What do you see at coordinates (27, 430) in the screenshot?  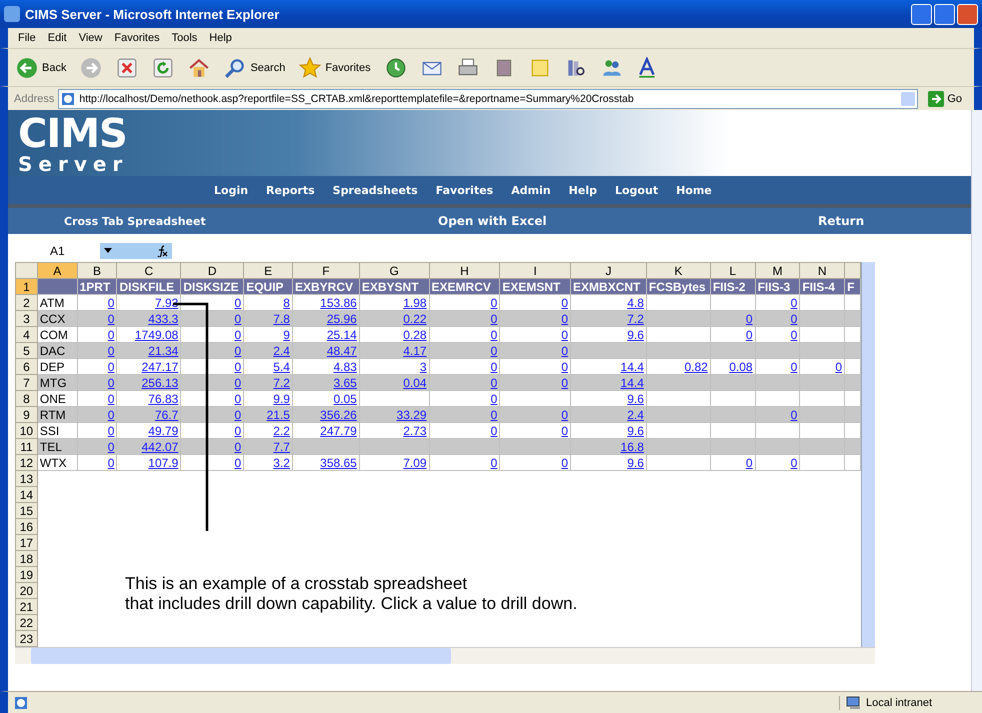 I see `row-header: 10` at bounding box center [27, 430].